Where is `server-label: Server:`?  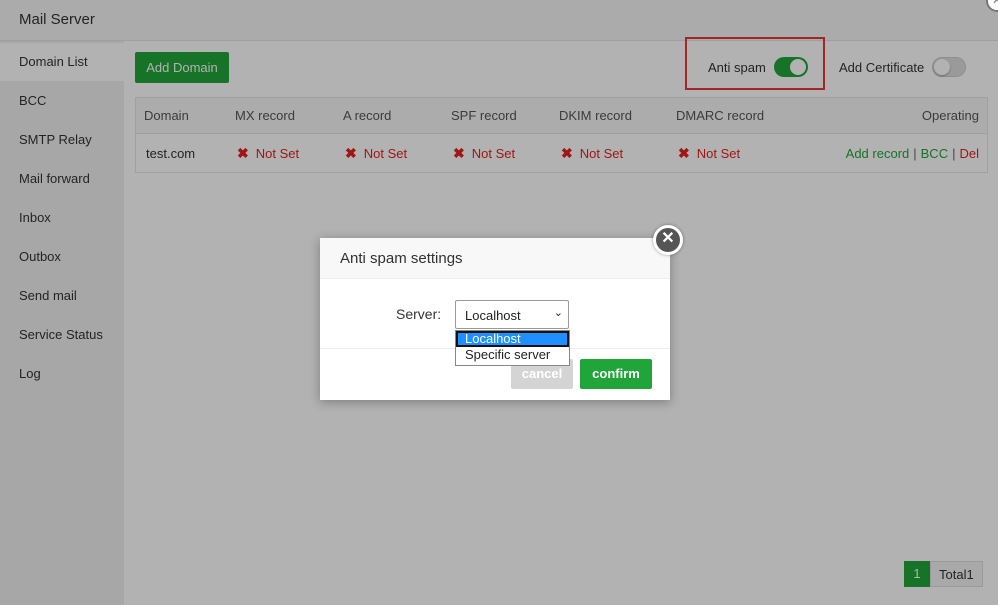 server-label: Server: is located at coordinates (419, 314).